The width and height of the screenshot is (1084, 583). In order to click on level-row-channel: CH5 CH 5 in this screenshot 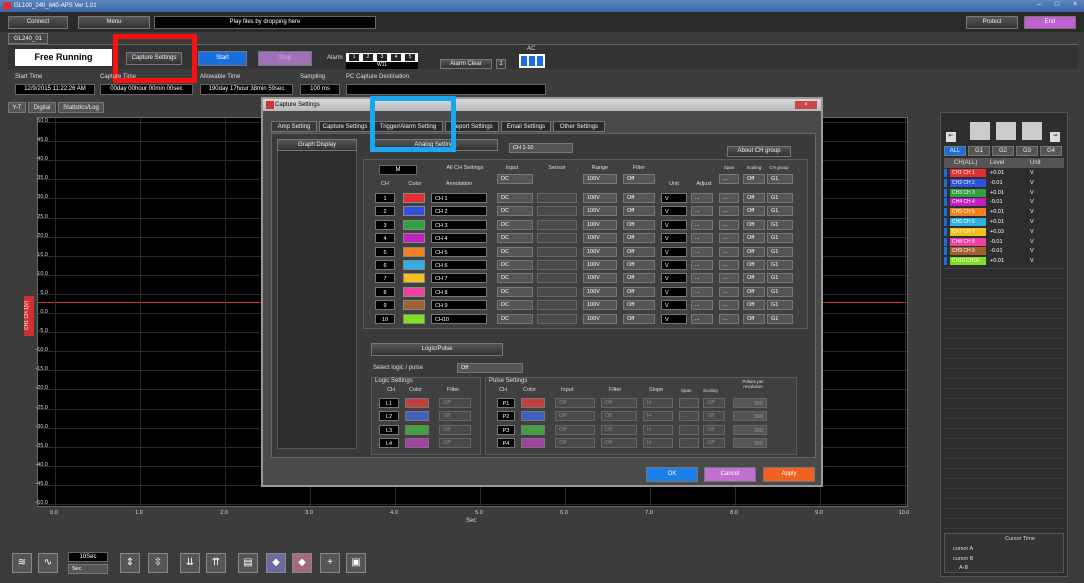, I will do `click(968, 212)`.